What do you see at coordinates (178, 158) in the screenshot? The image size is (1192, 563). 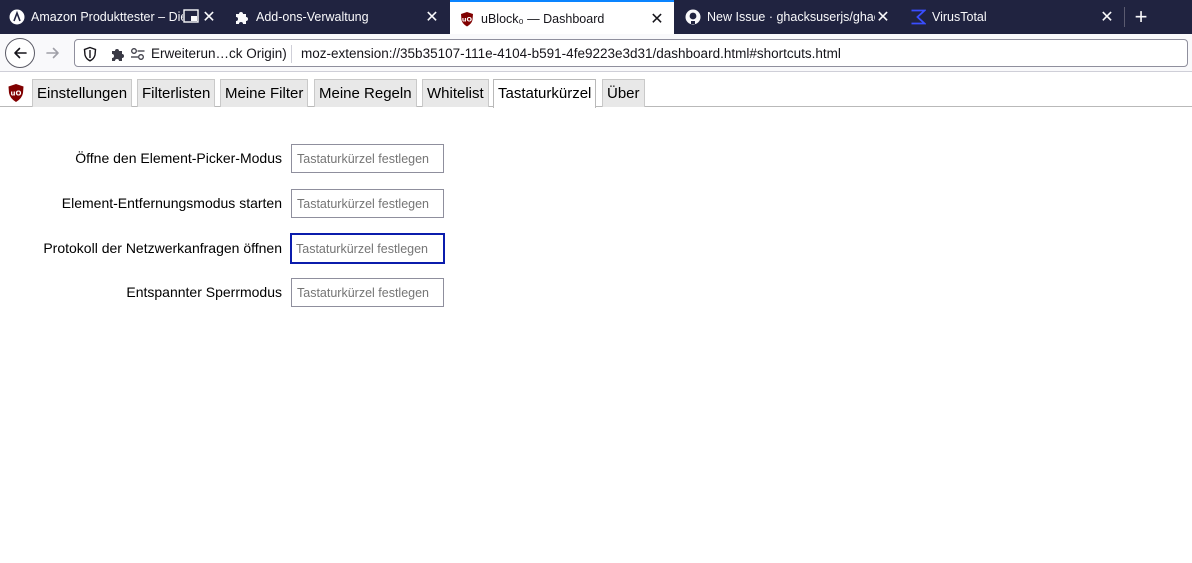 I see `shortcut-label: Öffne den Element-Picker-Modus` at bounding box center [178, 158].